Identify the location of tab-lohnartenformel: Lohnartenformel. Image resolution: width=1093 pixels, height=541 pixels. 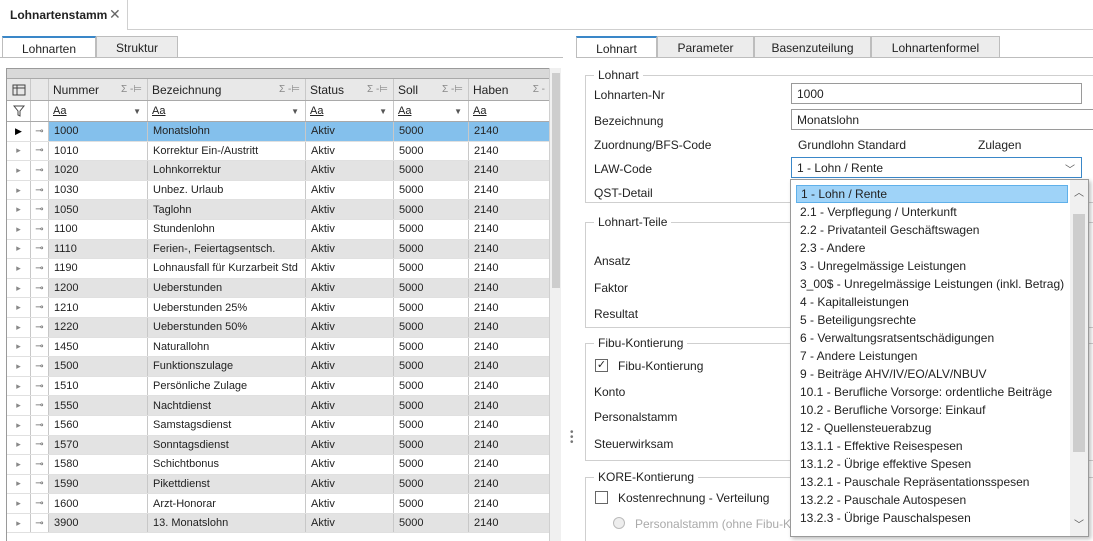
(935, 47).